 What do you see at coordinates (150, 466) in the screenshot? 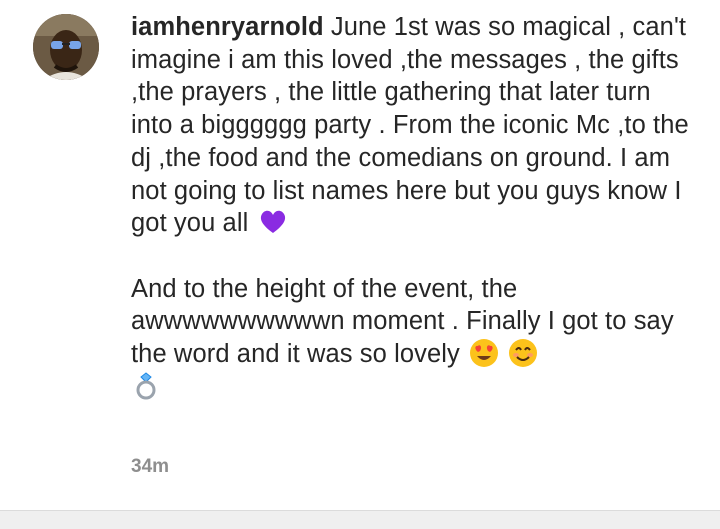
I see `comment-timestamp: 34m` at bounding box center [150, 466].